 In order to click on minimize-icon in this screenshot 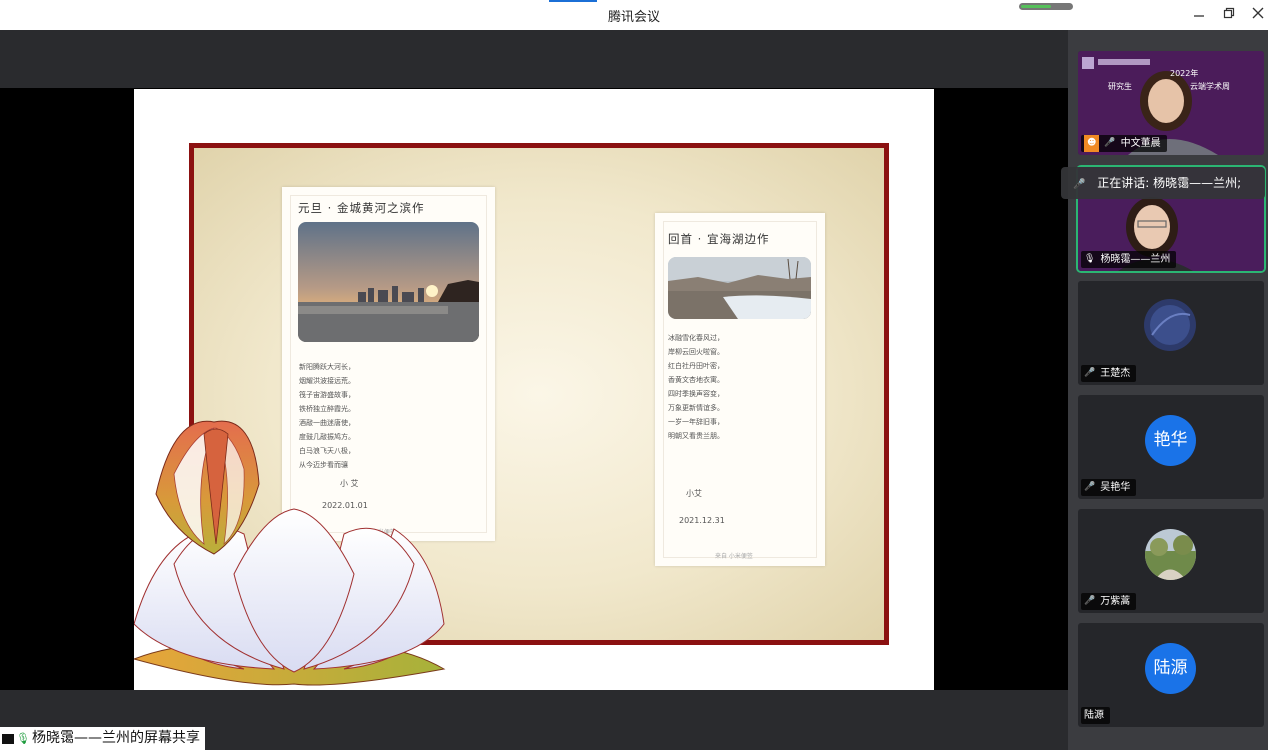, I will do `click(1199, 15)`.